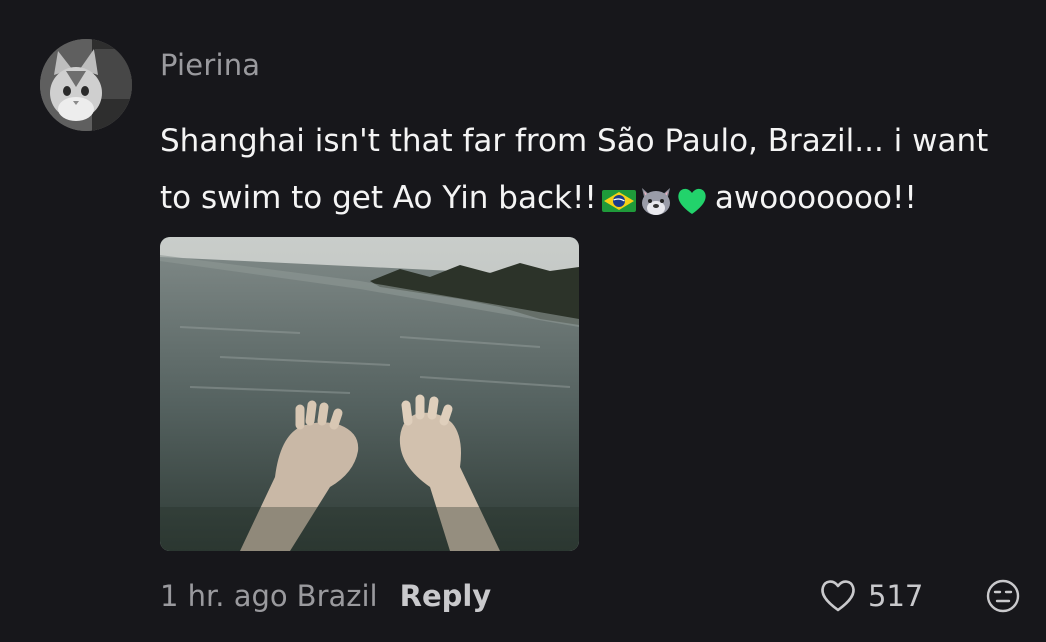  I want to click on emoji-group, so click(655, 199).